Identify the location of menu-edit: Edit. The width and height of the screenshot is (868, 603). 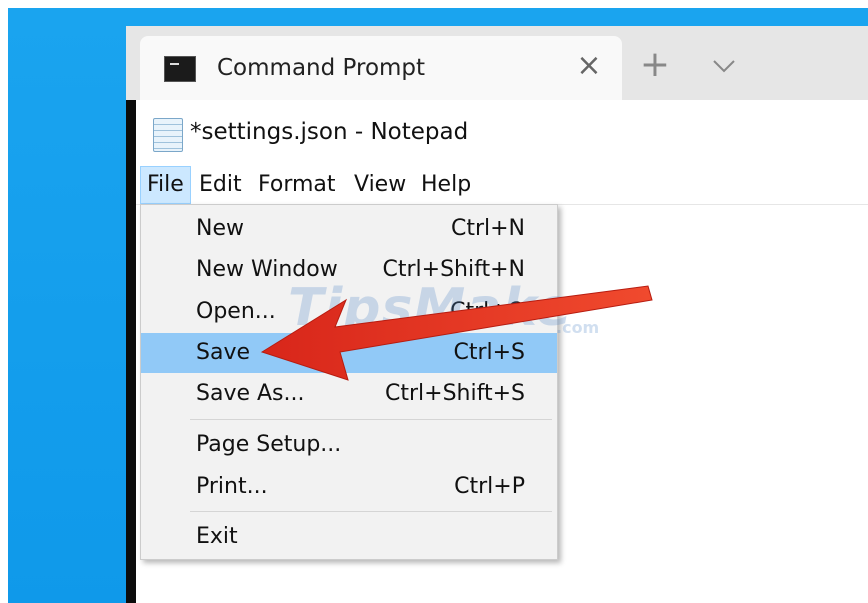
(220, 185).